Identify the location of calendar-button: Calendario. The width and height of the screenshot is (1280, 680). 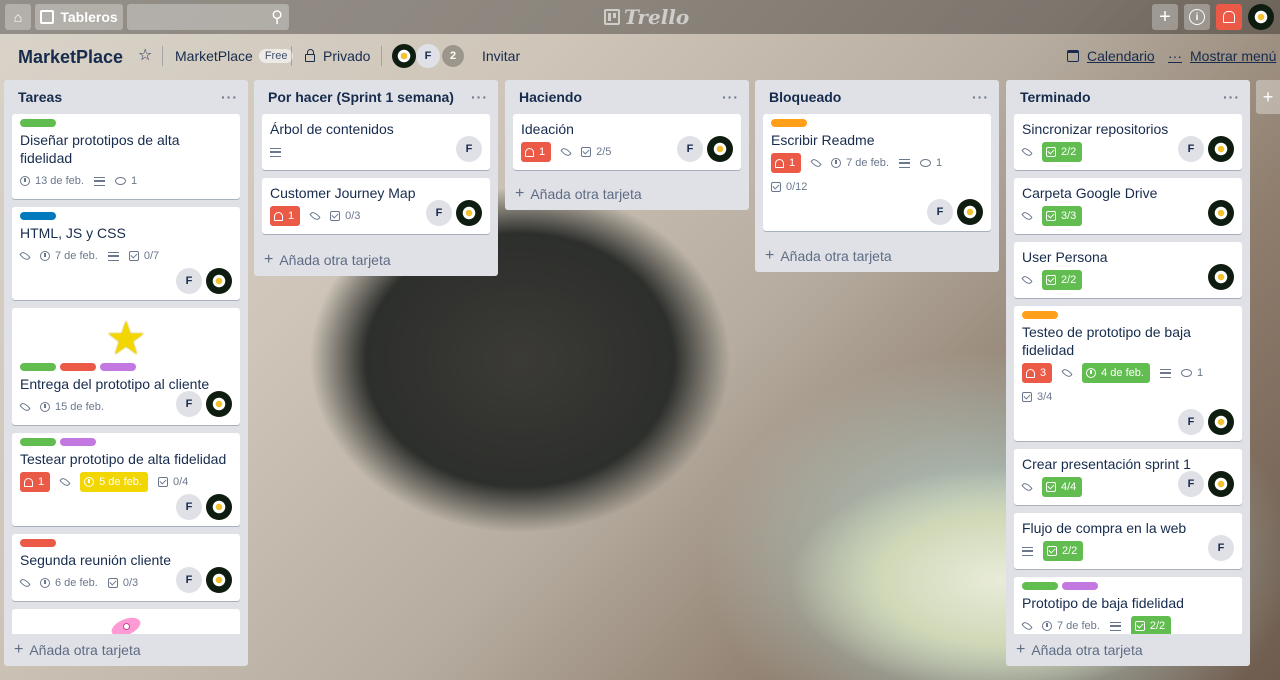
(1111, 56).